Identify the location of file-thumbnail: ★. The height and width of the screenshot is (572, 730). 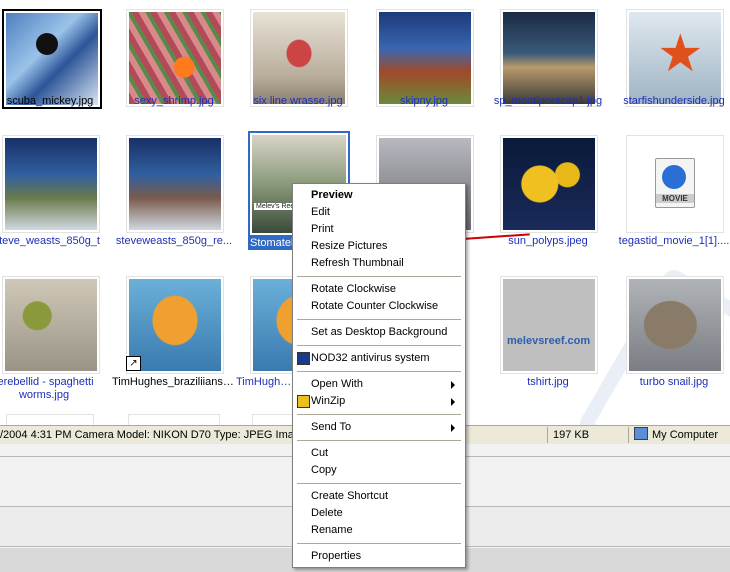
(675, 58).